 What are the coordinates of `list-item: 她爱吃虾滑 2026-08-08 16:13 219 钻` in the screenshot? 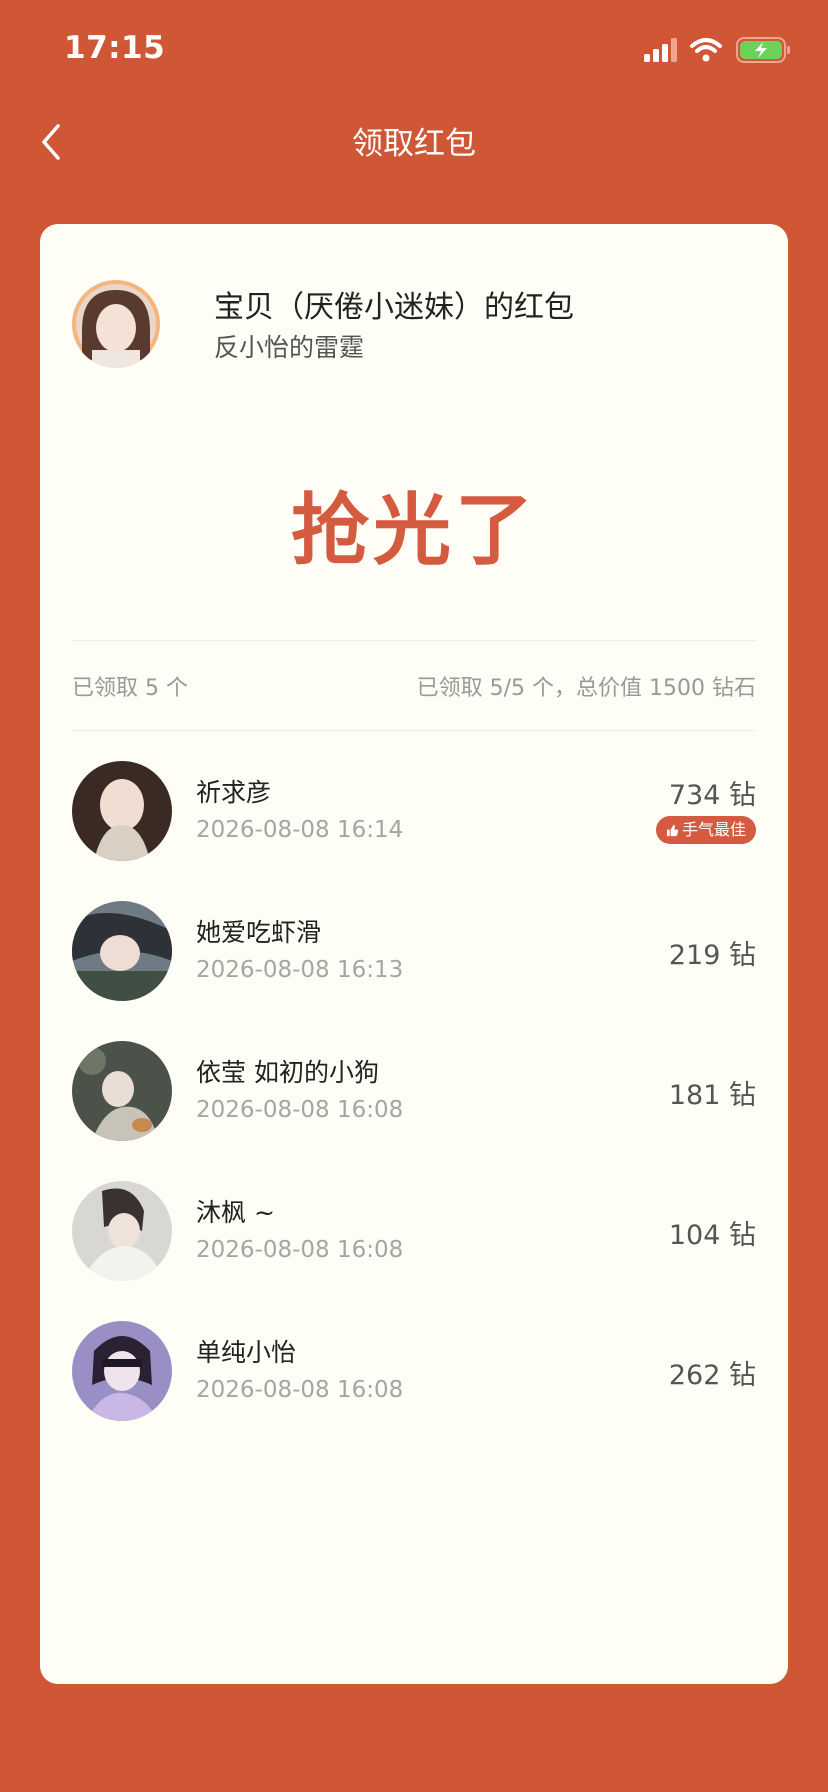 It's located at (414, 953).